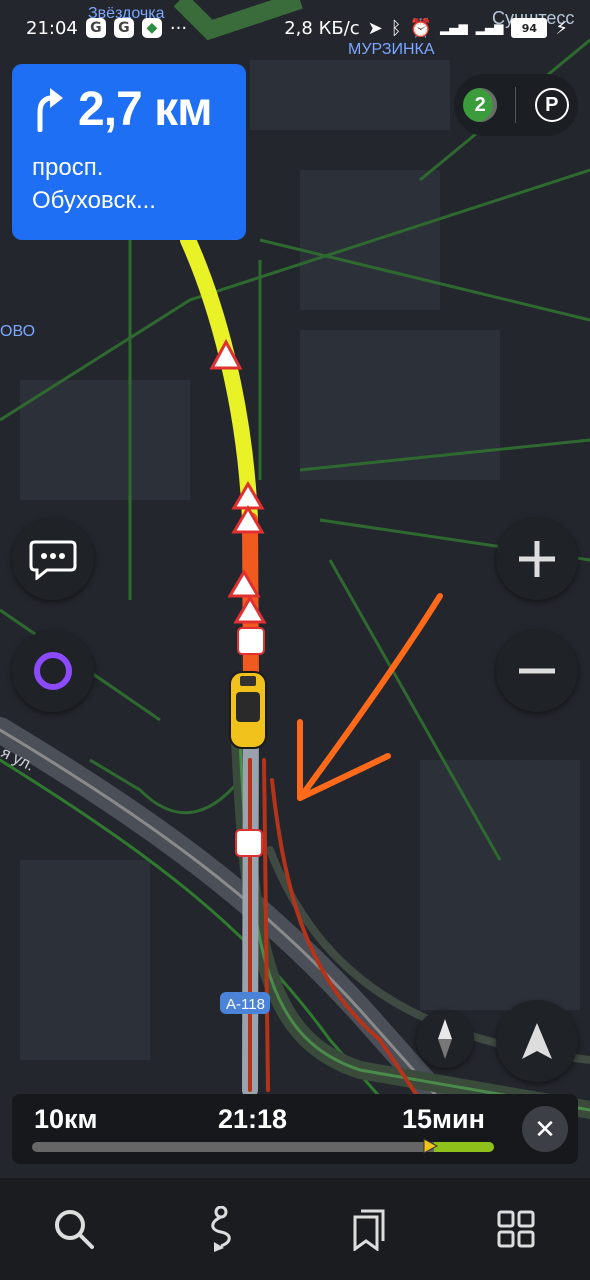  I want to click on status-more: ···, so click(178, 28).